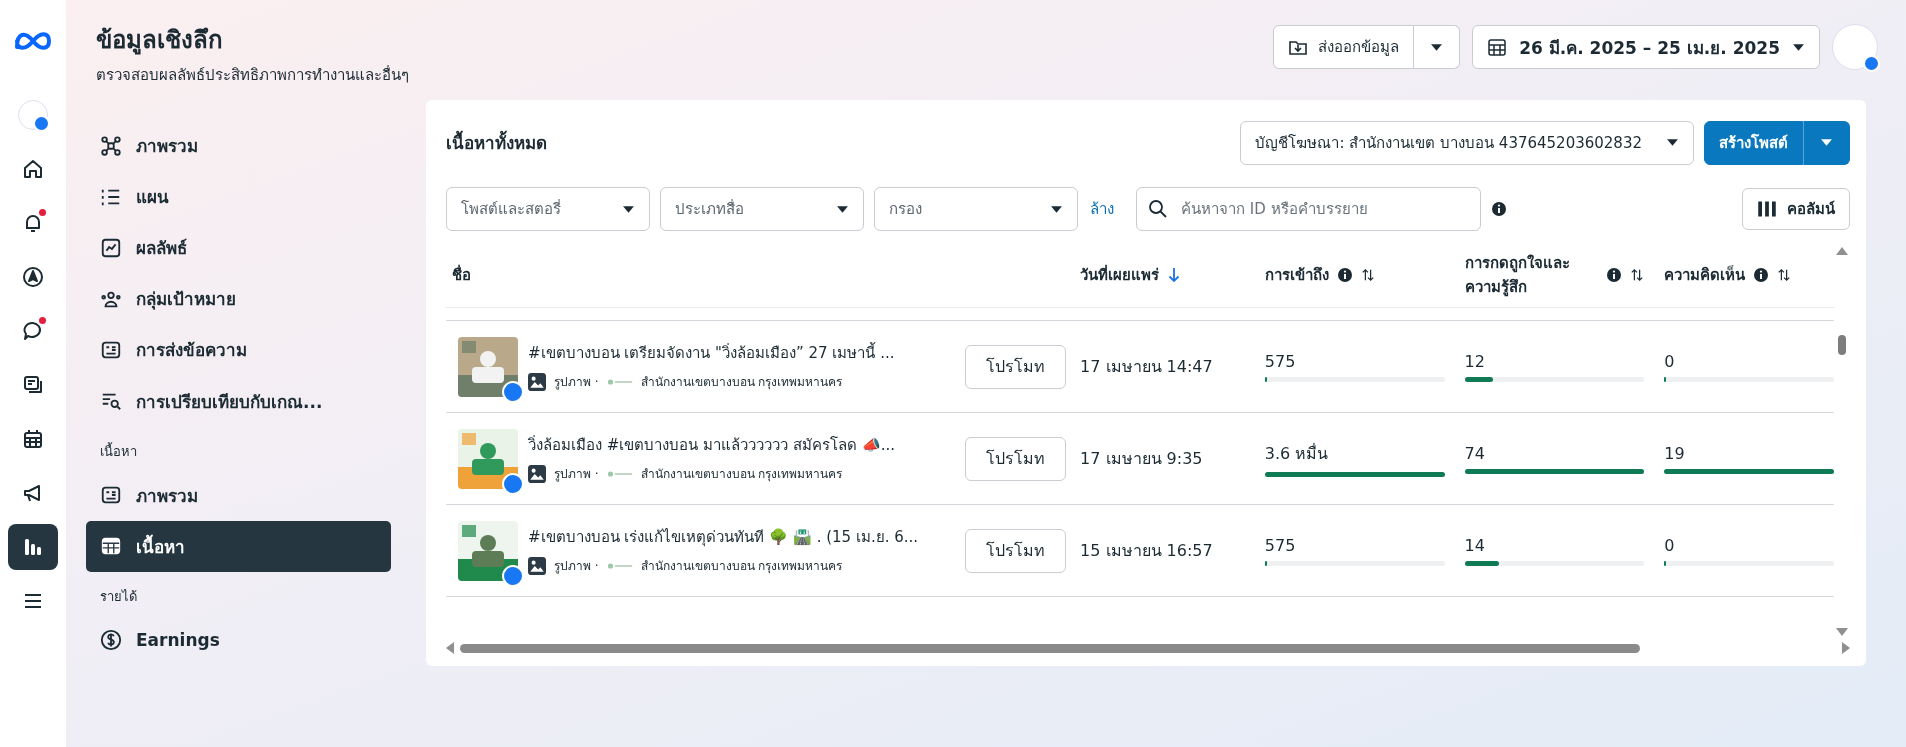  Describe the element at coordinates (252, 75) in the screenshot. I see `page-subtitle: ตรวจสอบผลลัพธ์ประสิทธิภาพการทำงานและอื่นๆ` at that location.